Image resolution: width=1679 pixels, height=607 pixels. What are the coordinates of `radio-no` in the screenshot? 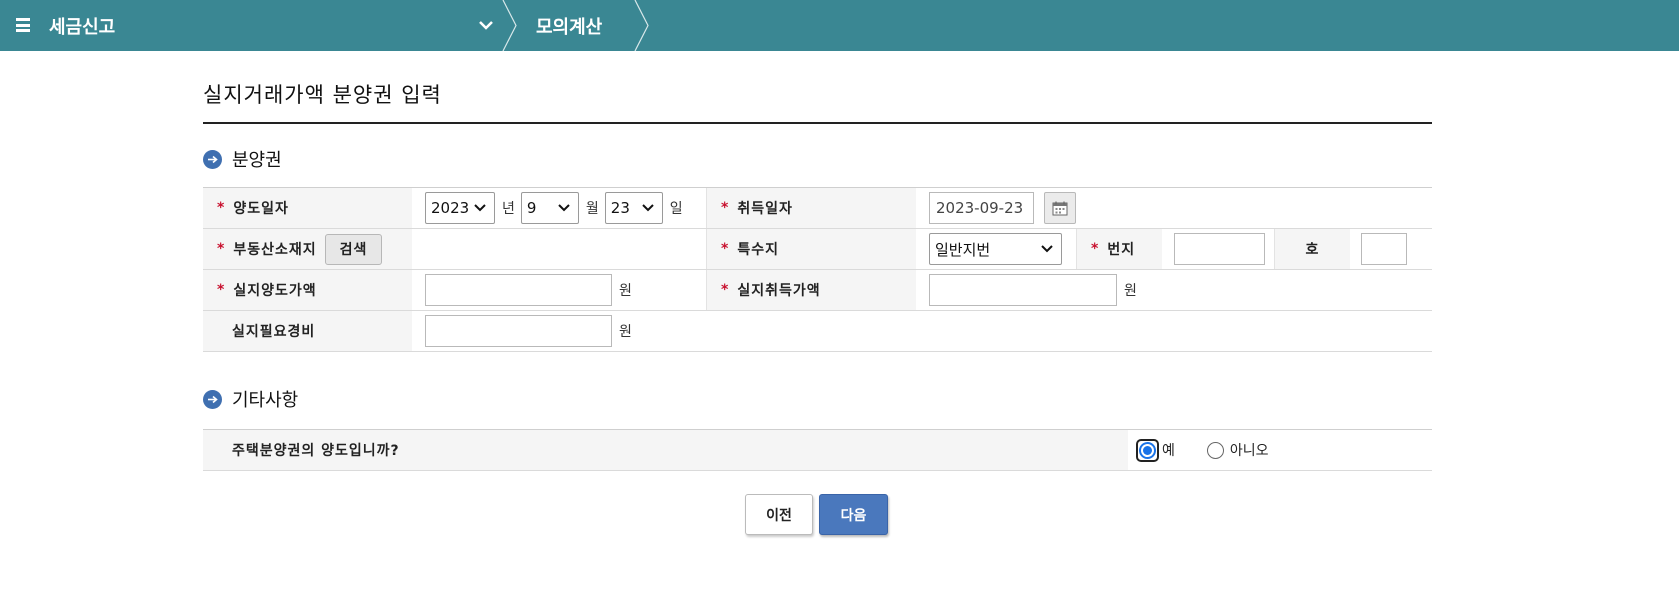 It's located at (1215, 450).